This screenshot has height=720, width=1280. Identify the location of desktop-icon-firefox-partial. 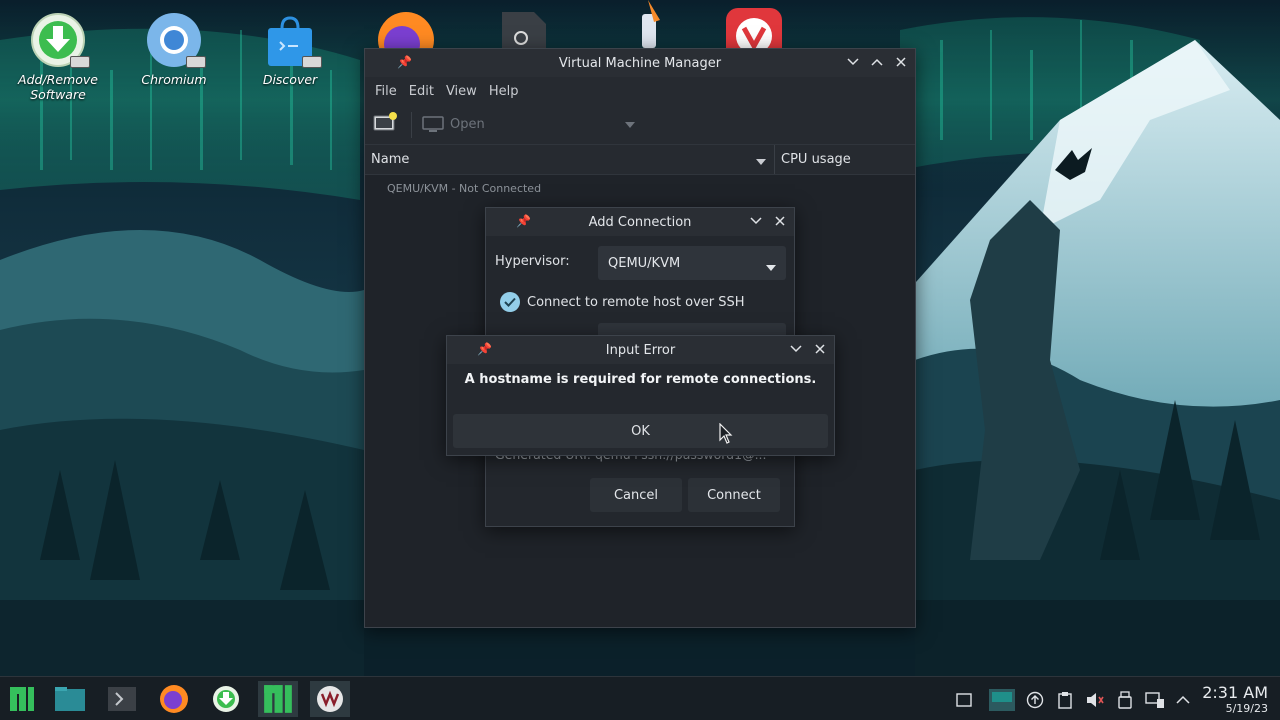
(406, 24).